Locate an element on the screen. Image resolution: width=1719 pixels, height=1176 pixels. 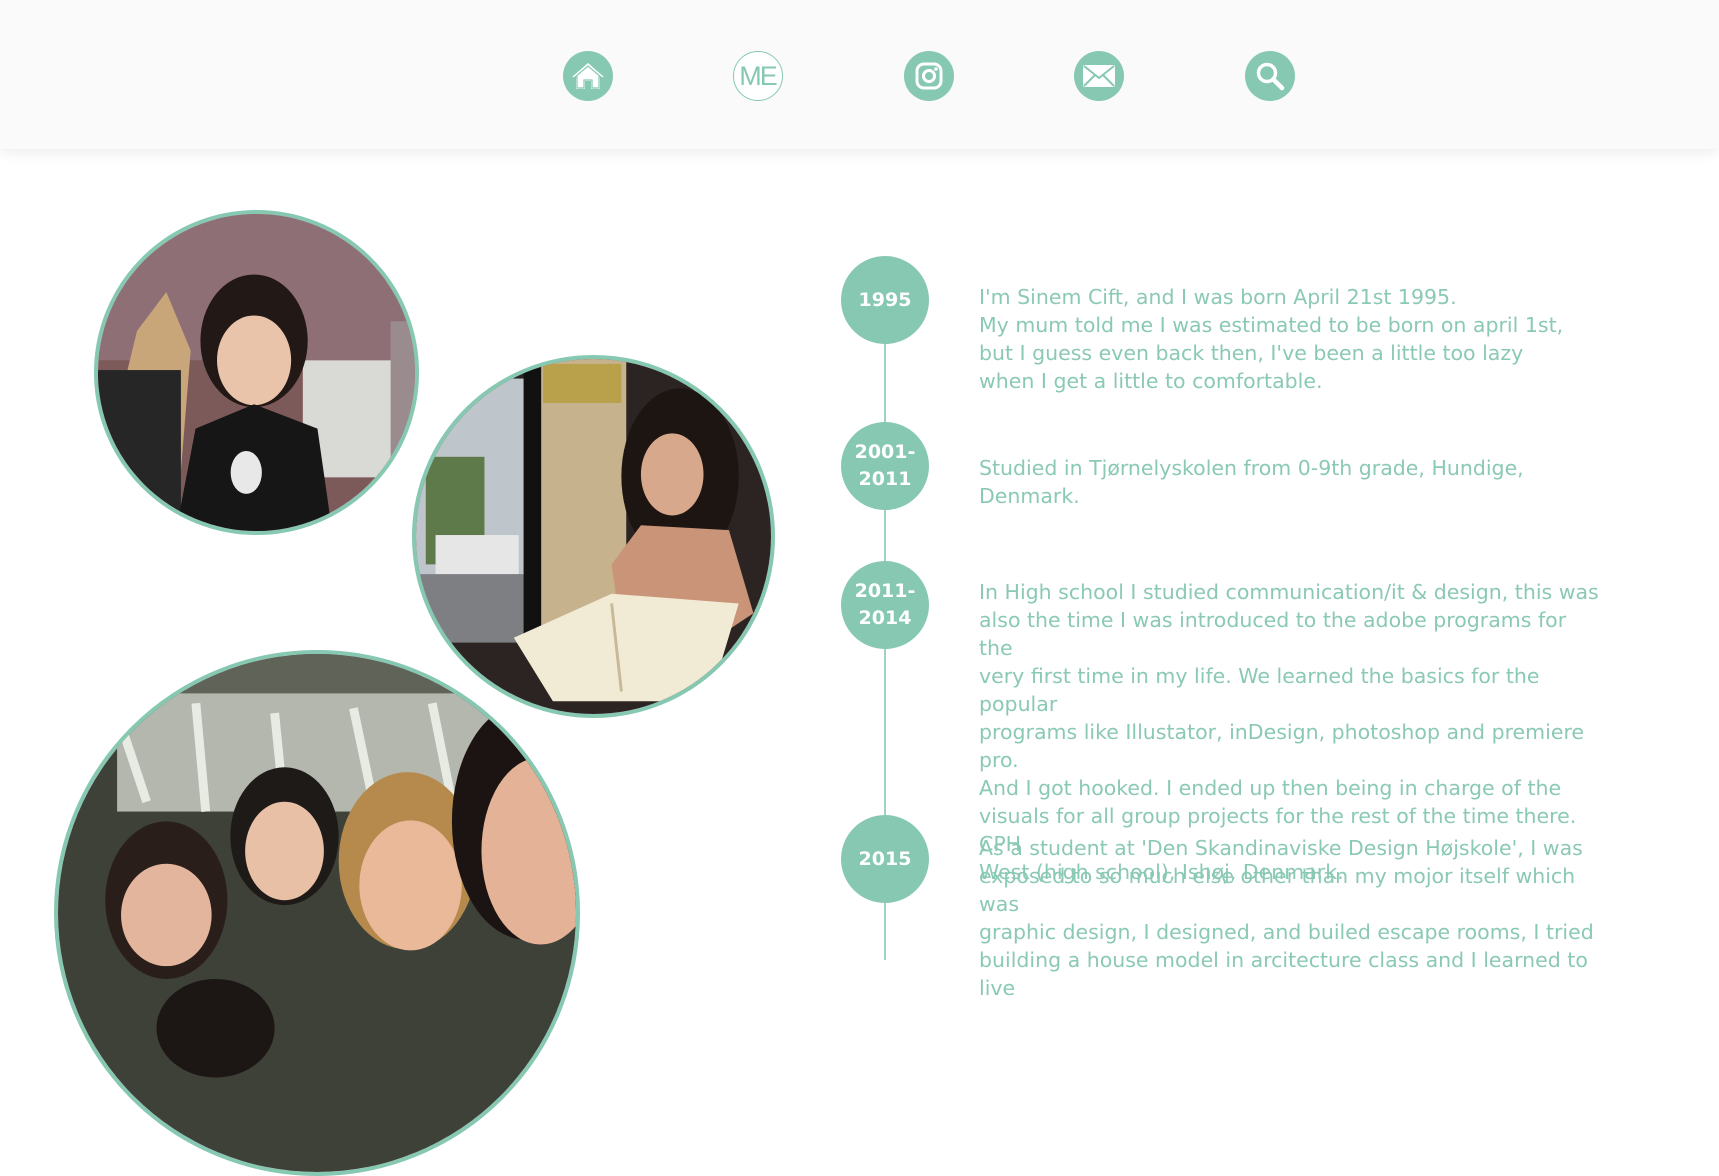
top-navbar: ME is located at coordinates (859, 74).